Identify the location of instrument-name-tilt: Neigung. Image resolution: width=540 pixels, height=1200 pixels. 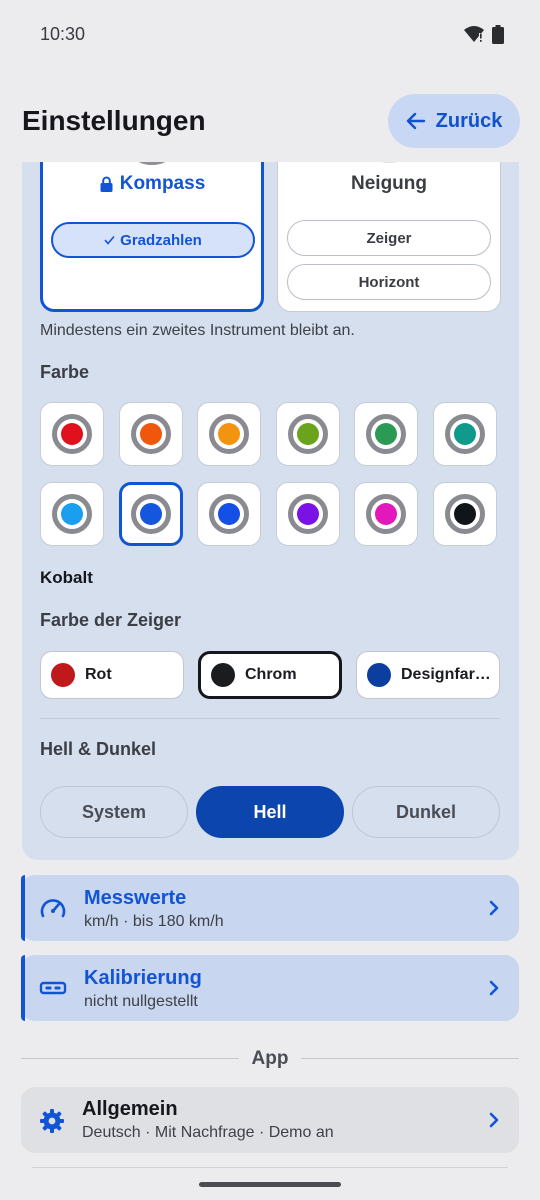
(389, 184).